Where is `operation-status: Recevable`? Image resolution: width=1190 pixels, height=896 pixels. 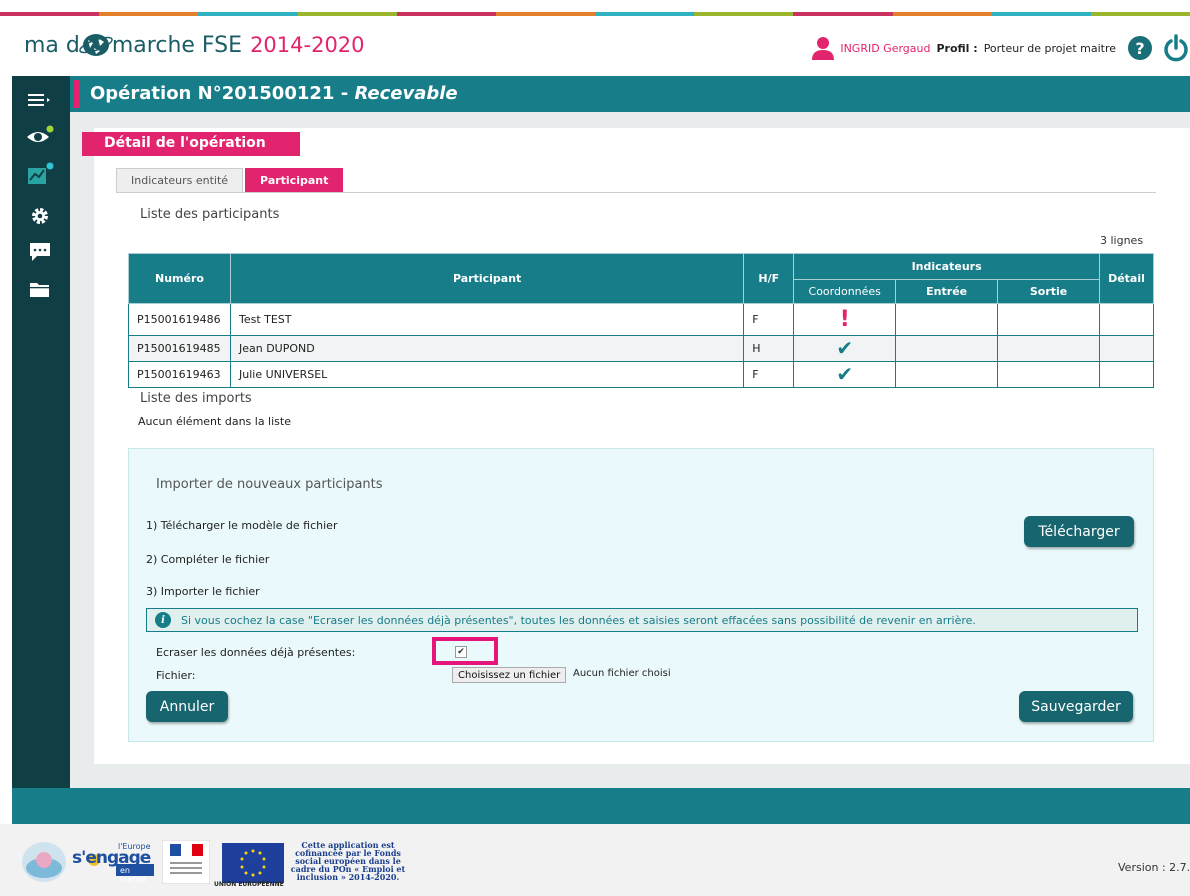 operation-status: Recevable is located at coordinates (406, 93).